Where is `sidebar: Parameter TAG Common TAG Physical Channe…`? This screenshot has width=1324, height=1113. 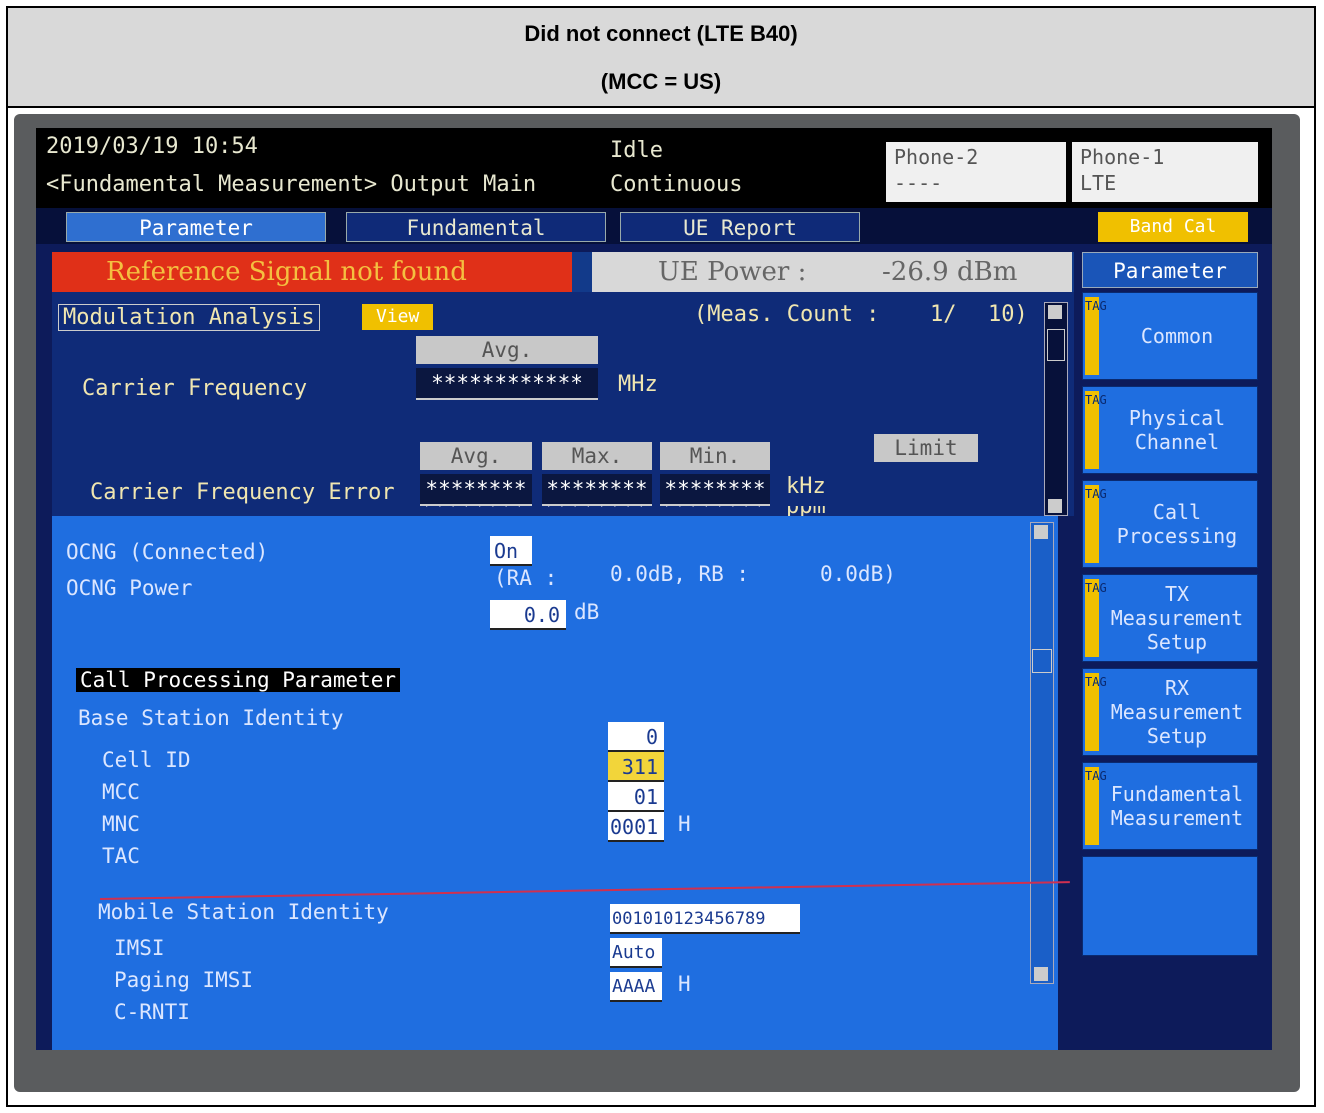 sidebar: Parameter TAG Common TAG Physical Channe… is located at coordinates (1177, 651).